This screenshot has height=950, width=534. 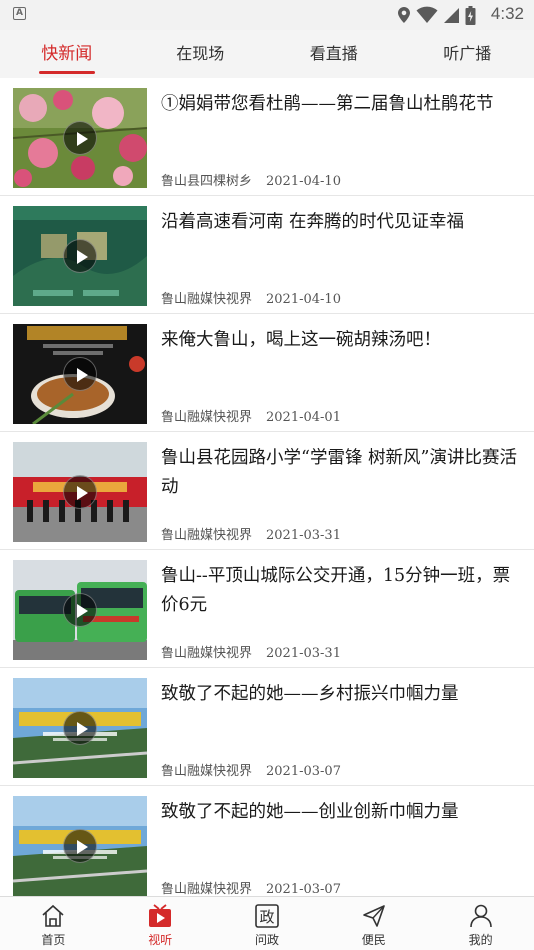 What do you see at coordinates (373, 940) in the screenshot?
I see `nav-bianmin-label: 便民` at bounding box center [373, 940].